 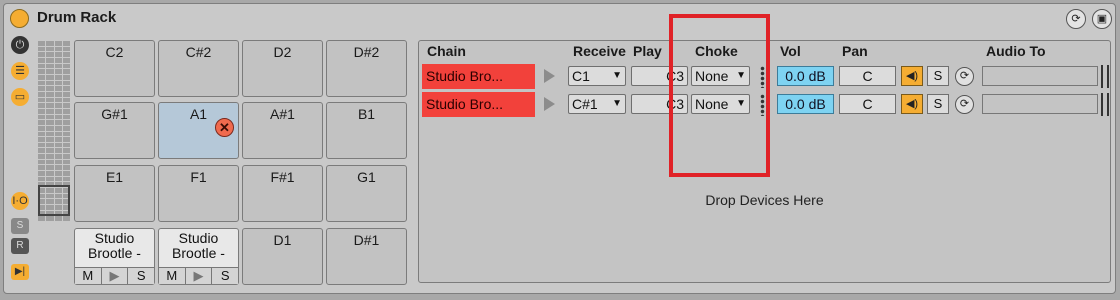 What do you see at coordinates (282, 256) in the screenshot?
I see `pad-d1: D1` at bounding box center [282, 256].